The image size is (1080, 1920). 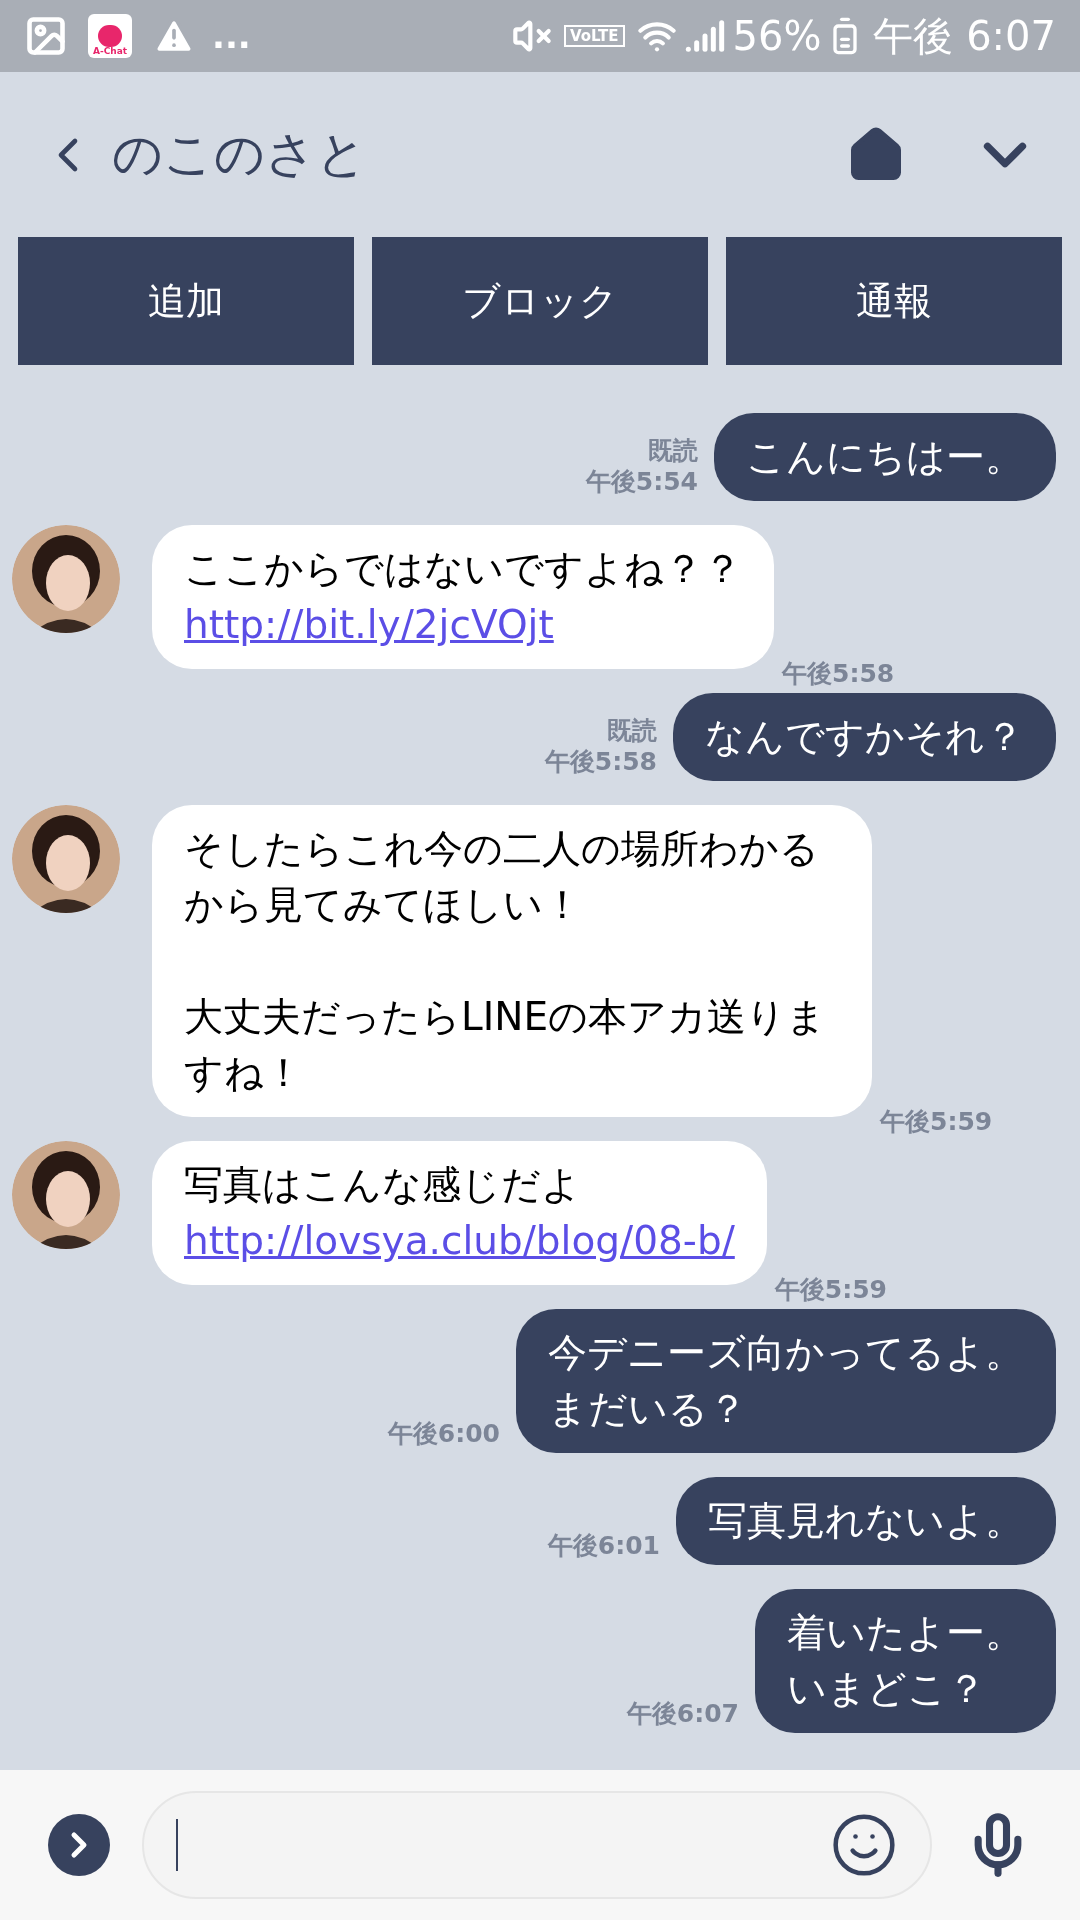 I want to click on message-text: ここからではないですよね？？, so click(x=463, y=569).